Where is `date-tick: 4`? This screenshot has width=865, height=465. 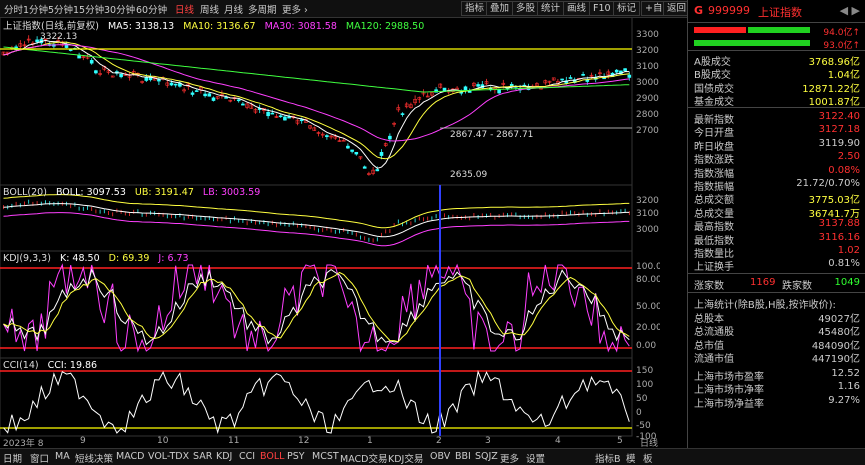
date-tick: 4 is located at coordinates (558, 441).